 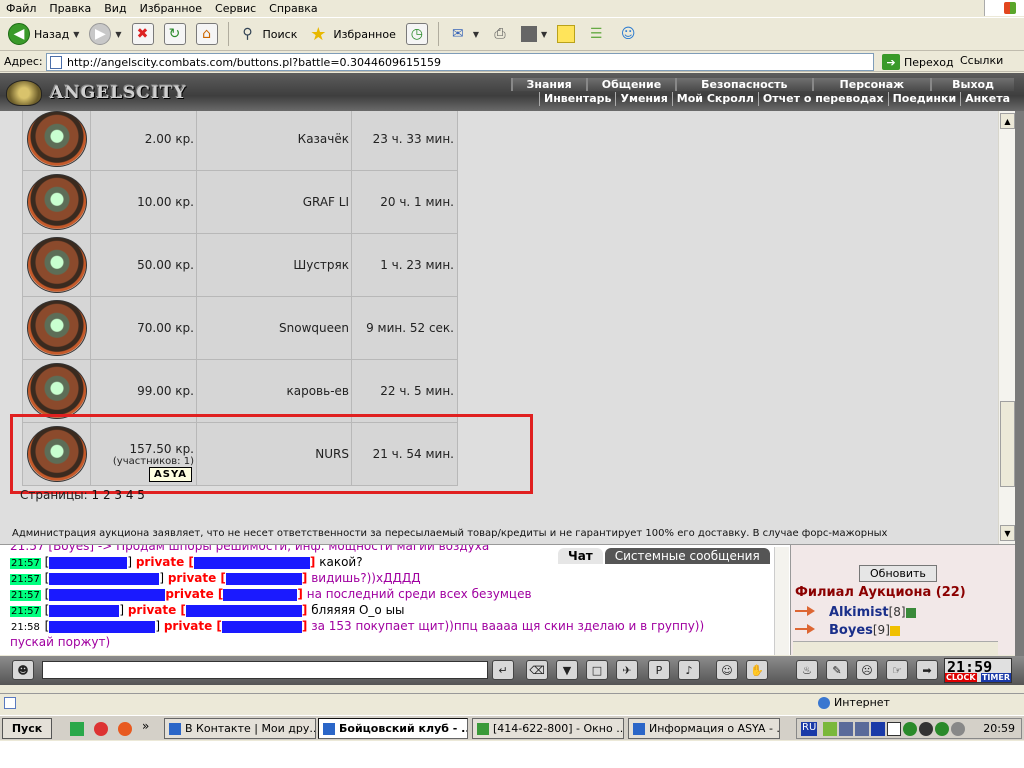 I want to click on scroll-down-icon: ▼, so click(x=1007, y=533).